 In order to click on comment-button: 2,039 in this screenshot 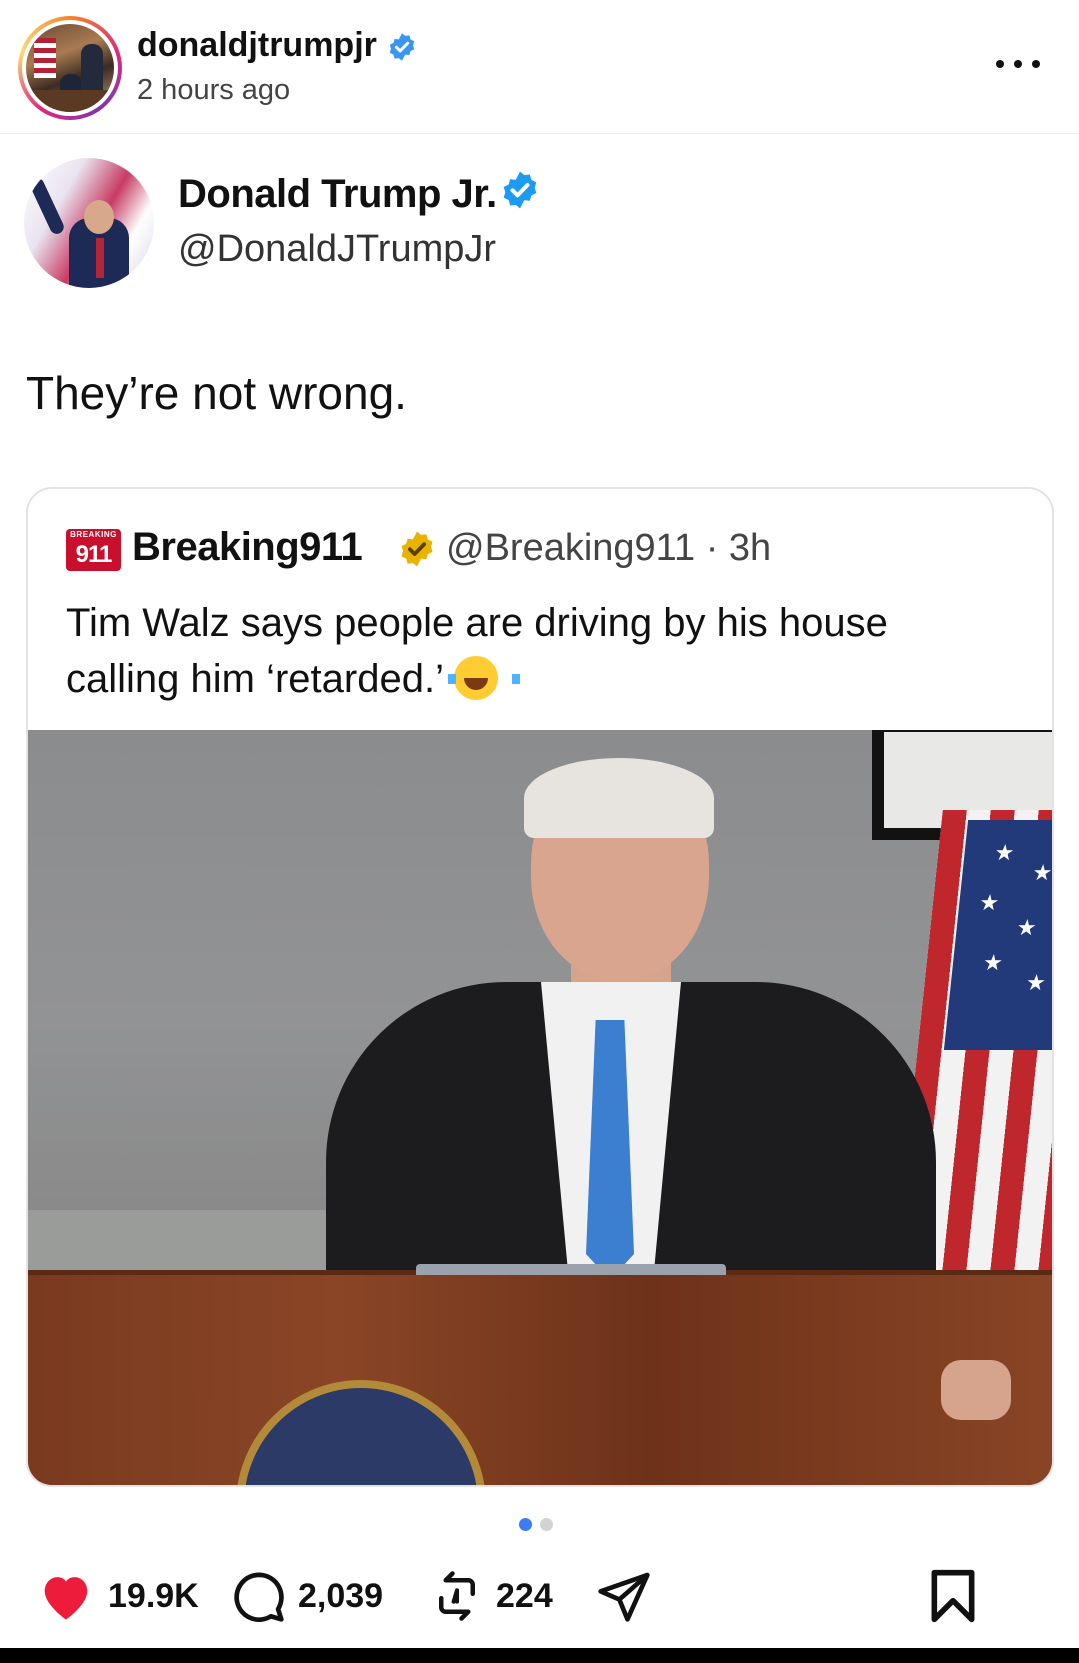, I will do `click(306, 1596)`.